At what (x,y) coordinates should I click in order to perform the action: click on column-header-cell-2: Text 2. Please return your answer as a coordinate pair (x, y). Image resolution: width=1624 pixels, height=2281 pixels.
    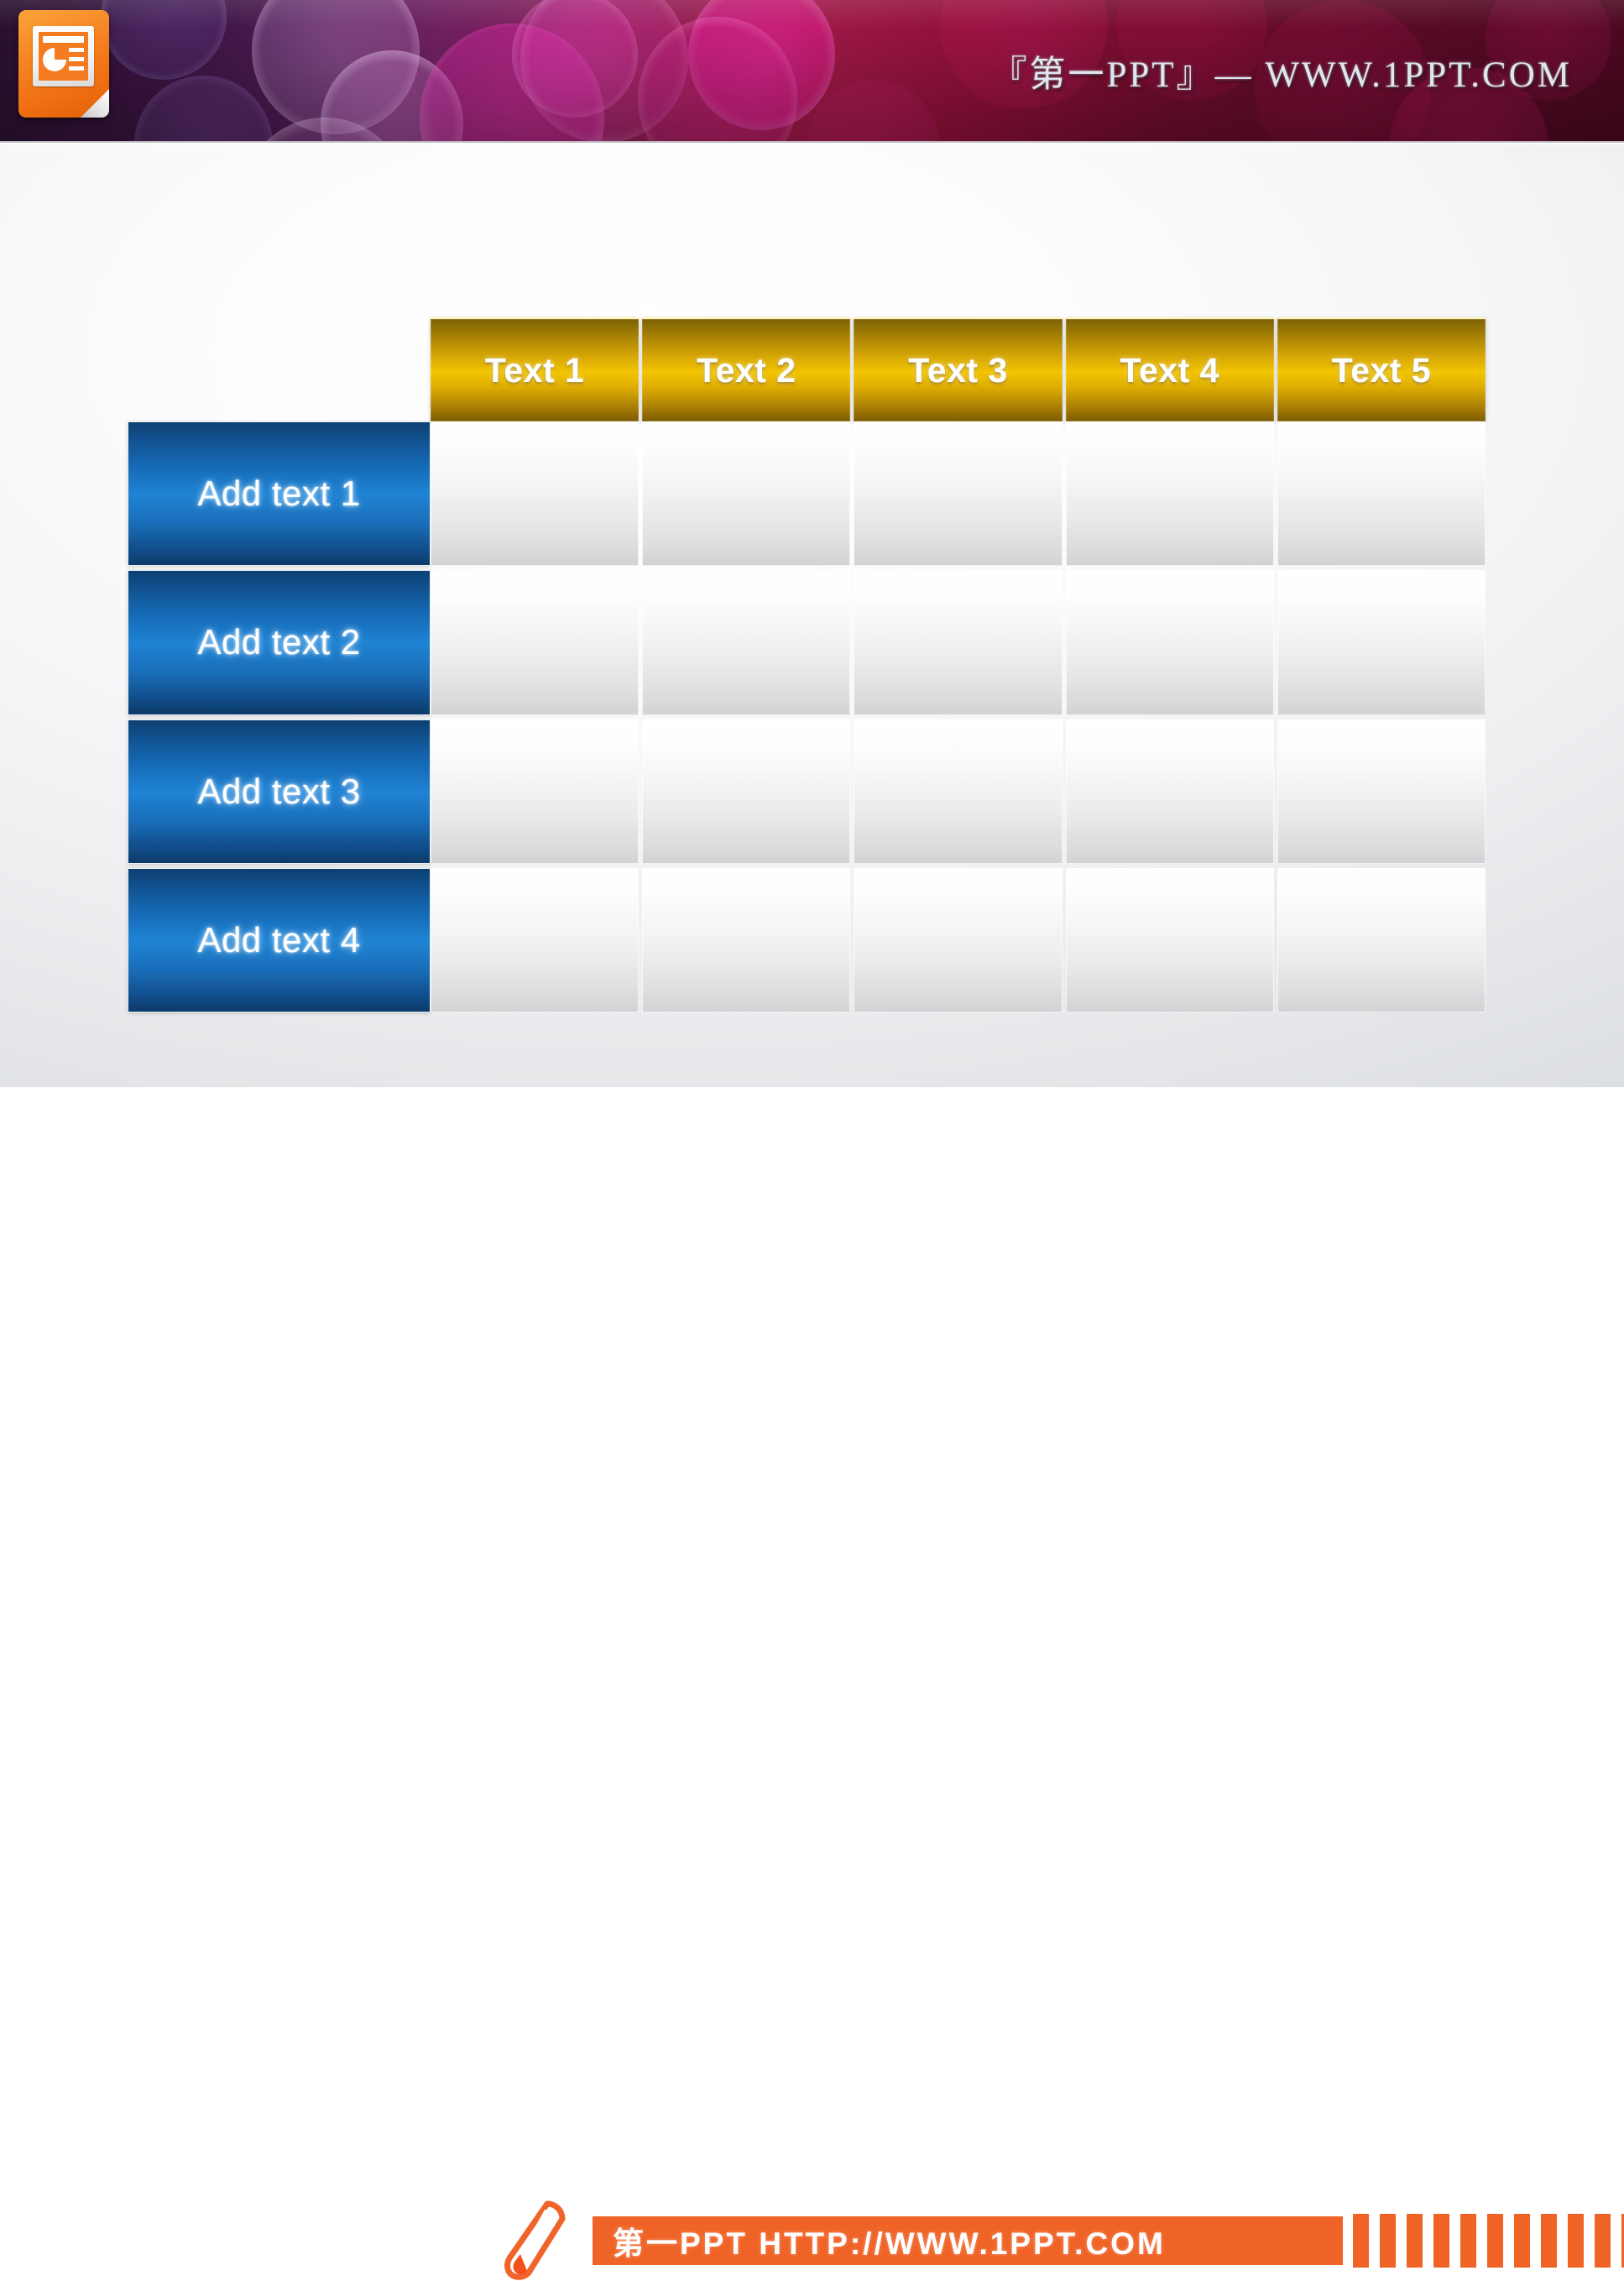
    Looking at the image, I should click on (746, 369).